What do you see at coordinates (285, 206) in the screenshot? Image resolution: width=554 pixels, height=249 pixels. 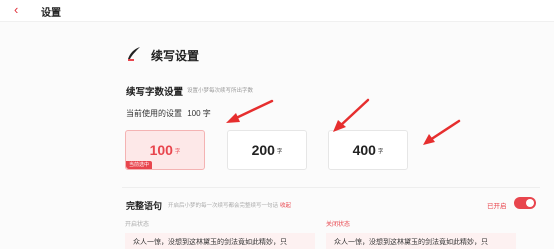 I see `collapse-link: 收起` at bounding box center [285, 206].